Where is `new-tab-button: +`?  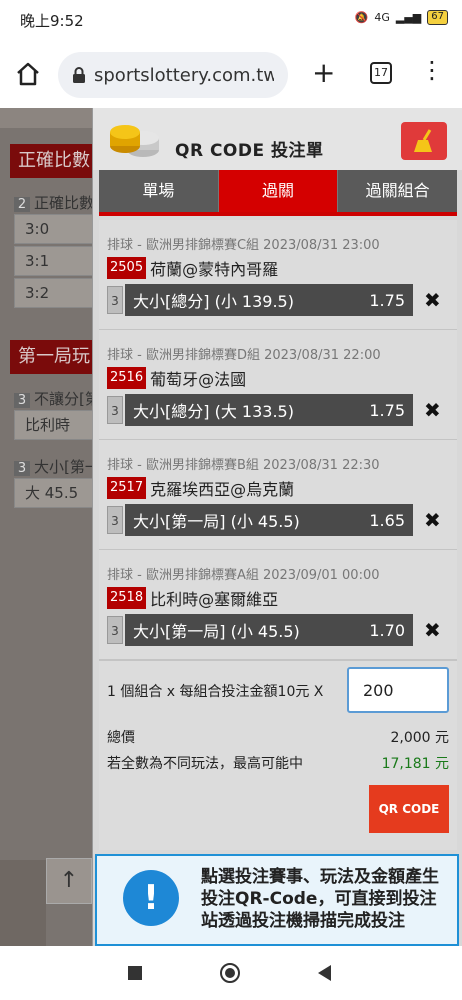
new-tab-button: + is located at coordinates (323, 73).